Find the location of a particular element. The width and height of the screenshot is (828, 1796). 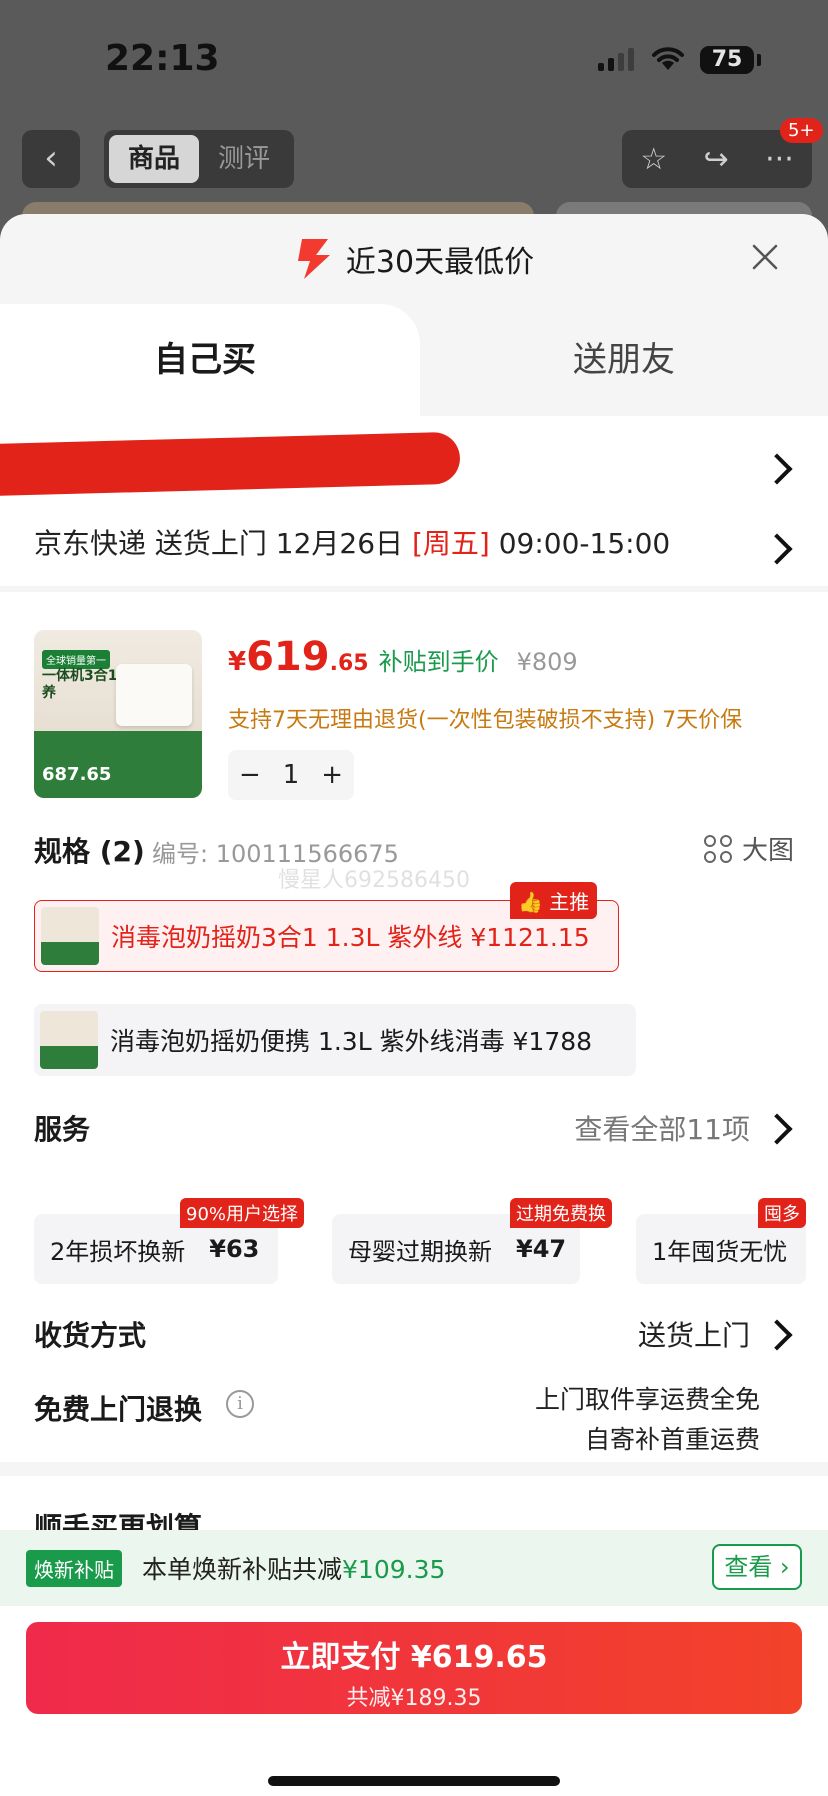

page-tabs: 商品 测评 is located at coordinates (199, 159).